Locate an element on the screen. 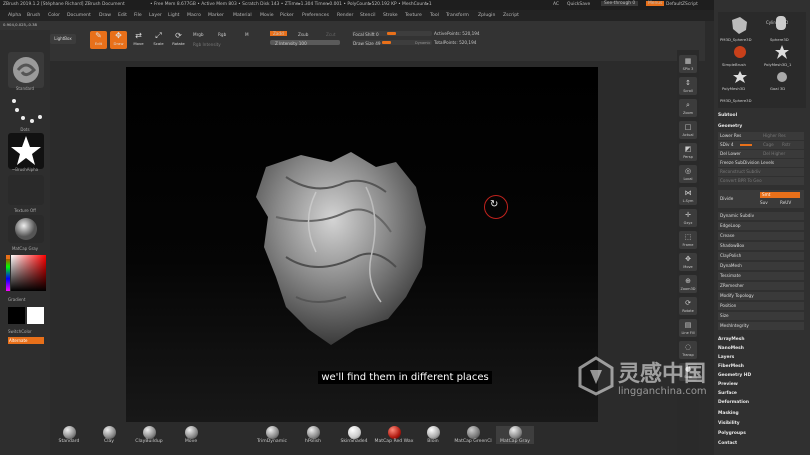 The width and height of the screenshot is (810, 455). lower-res-button: Lower Res is located at coordinates (730, 135).